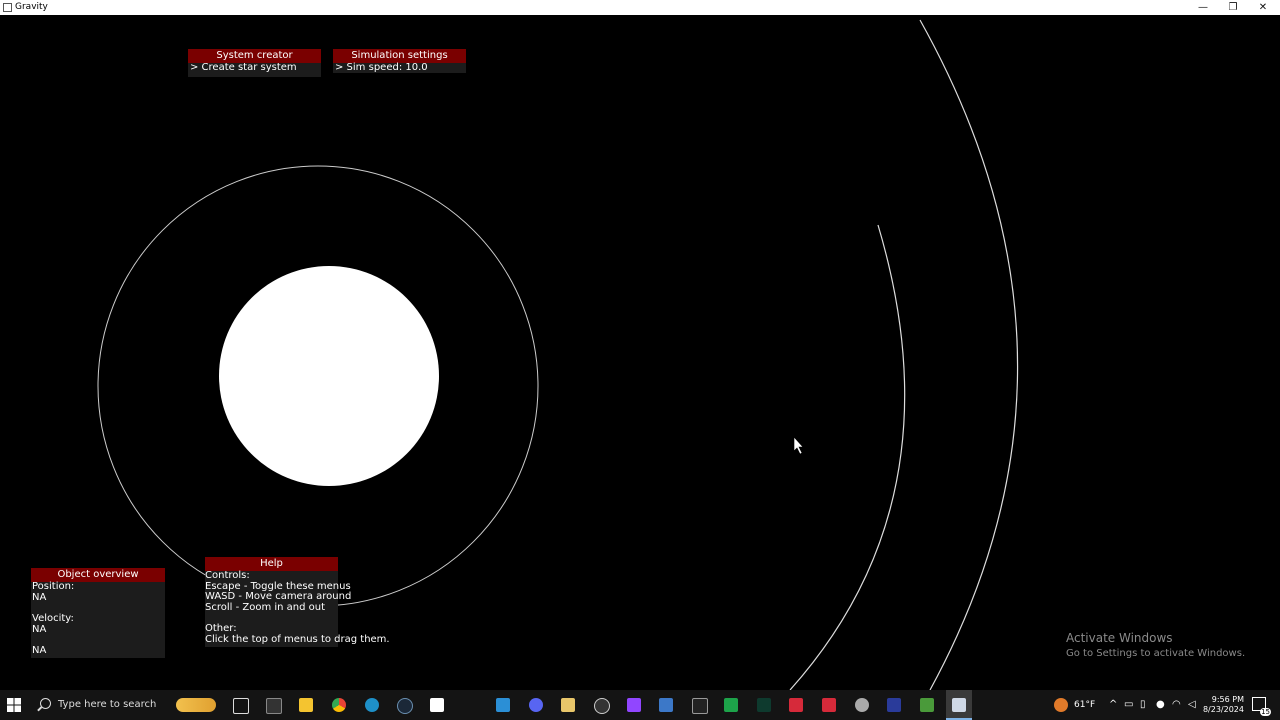 The height and width of the screenshot is (720, 1280). Describe the element at coordinates (536, 705) in the screenshot. I see `discord-icon` at that location.